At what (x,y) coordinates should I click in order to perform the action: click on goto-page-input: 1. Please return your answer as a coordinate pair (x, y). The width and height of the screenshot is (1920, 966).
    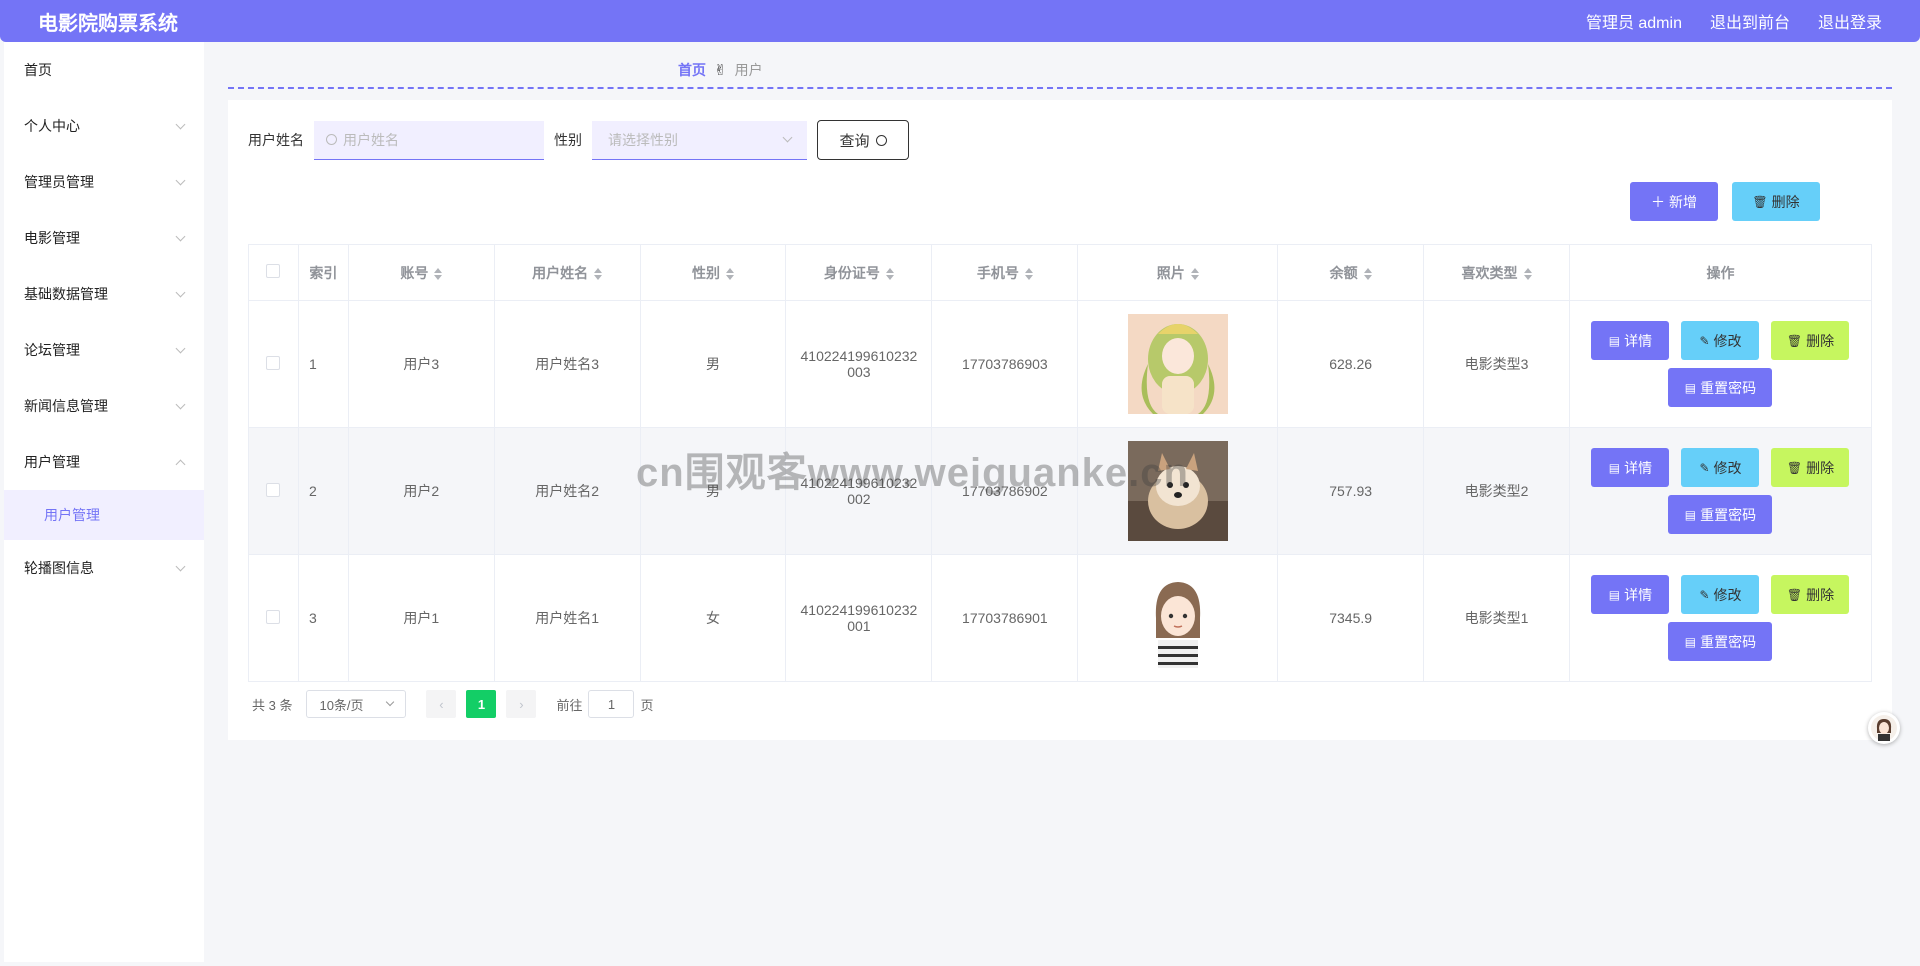
    Looking at the image, I should click on (611, 704).